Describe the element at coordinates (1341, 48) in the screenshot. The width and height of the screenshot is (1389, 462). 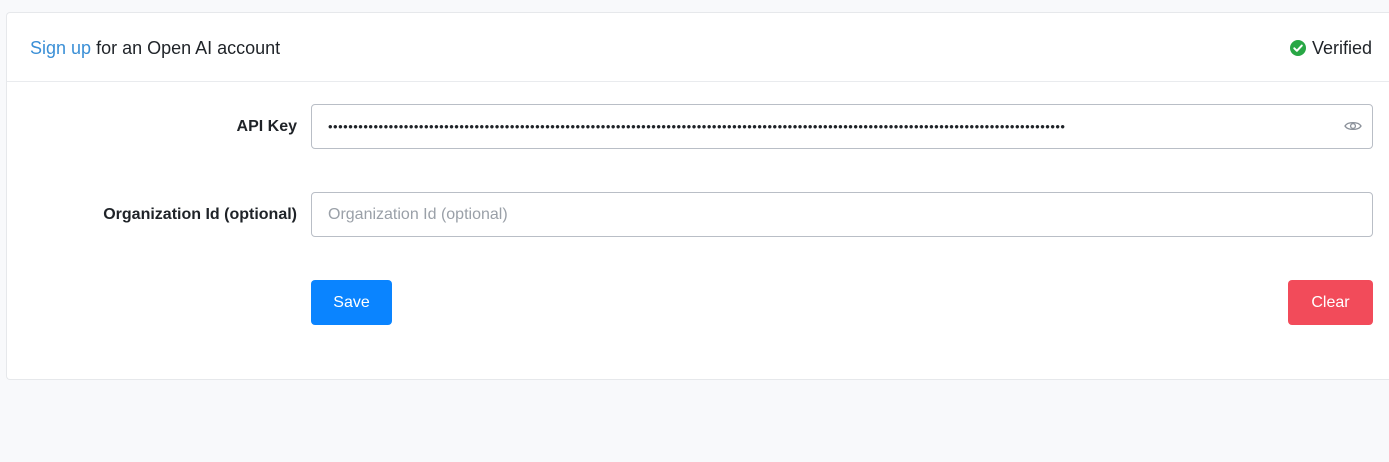
I see `verified-label: Verified` at that location.